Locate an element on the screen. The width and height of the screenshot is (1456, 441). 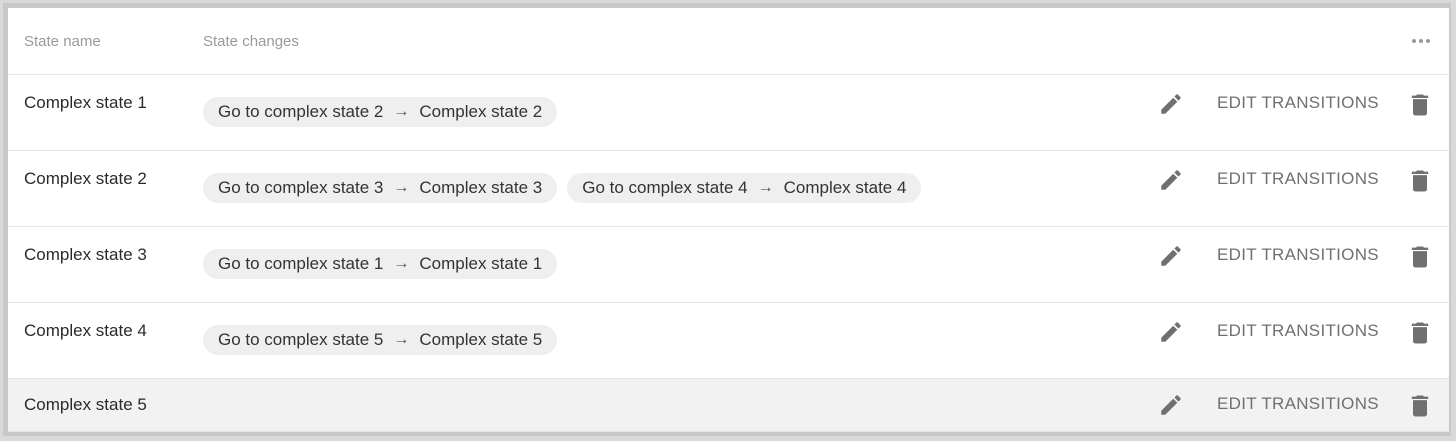
transition-chip: Go to complex state 2 → Complex state 2 is located at coordinates (380, 112).